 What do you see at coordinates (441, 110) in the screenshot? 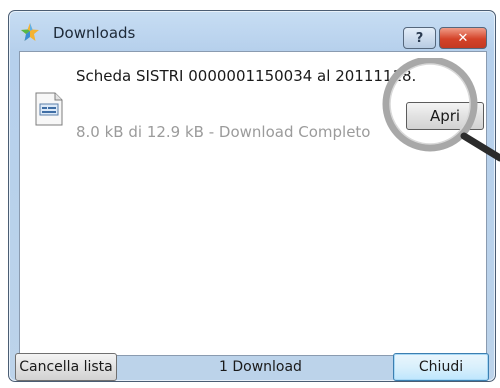
I see `magnifier-overlay` at bounding box center [441, 110].